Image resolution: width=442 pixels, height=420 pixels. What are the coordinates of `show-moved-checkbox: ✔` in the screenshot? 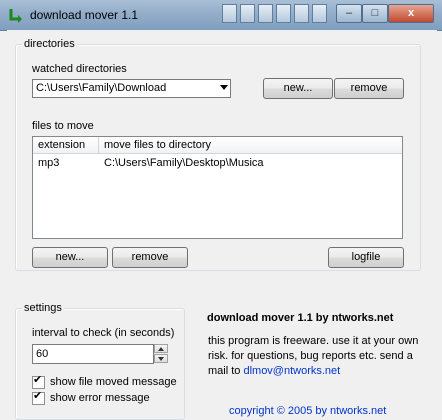 It's located at (38, 381).